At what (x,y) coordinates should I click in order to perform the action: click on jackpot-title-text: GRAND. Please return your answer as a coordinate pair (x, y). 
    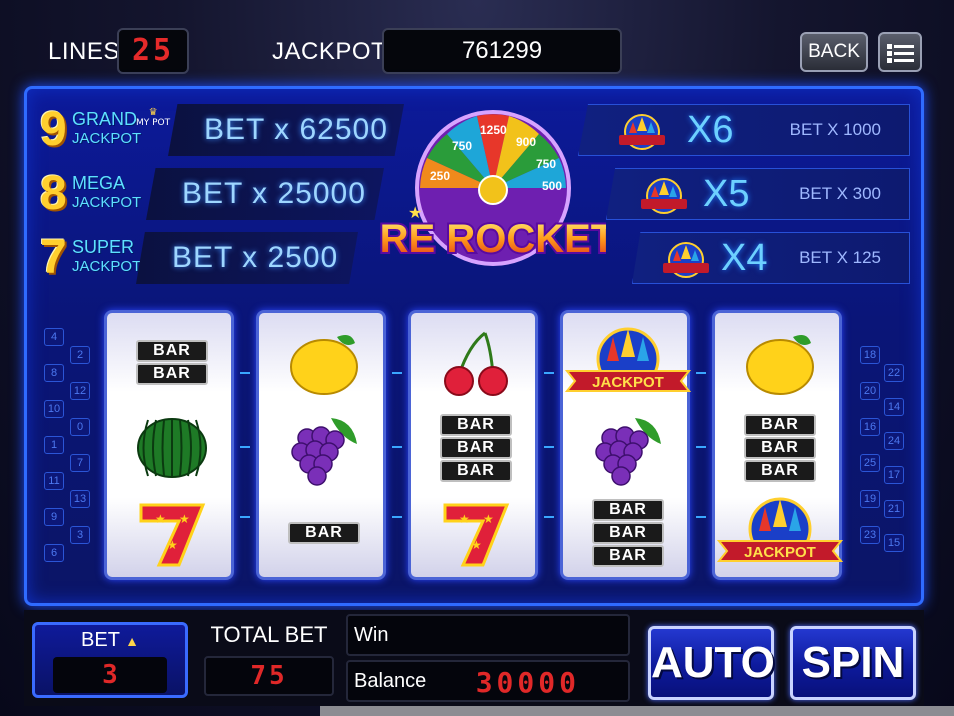
    Looking at the image, I should click on (105, 119).